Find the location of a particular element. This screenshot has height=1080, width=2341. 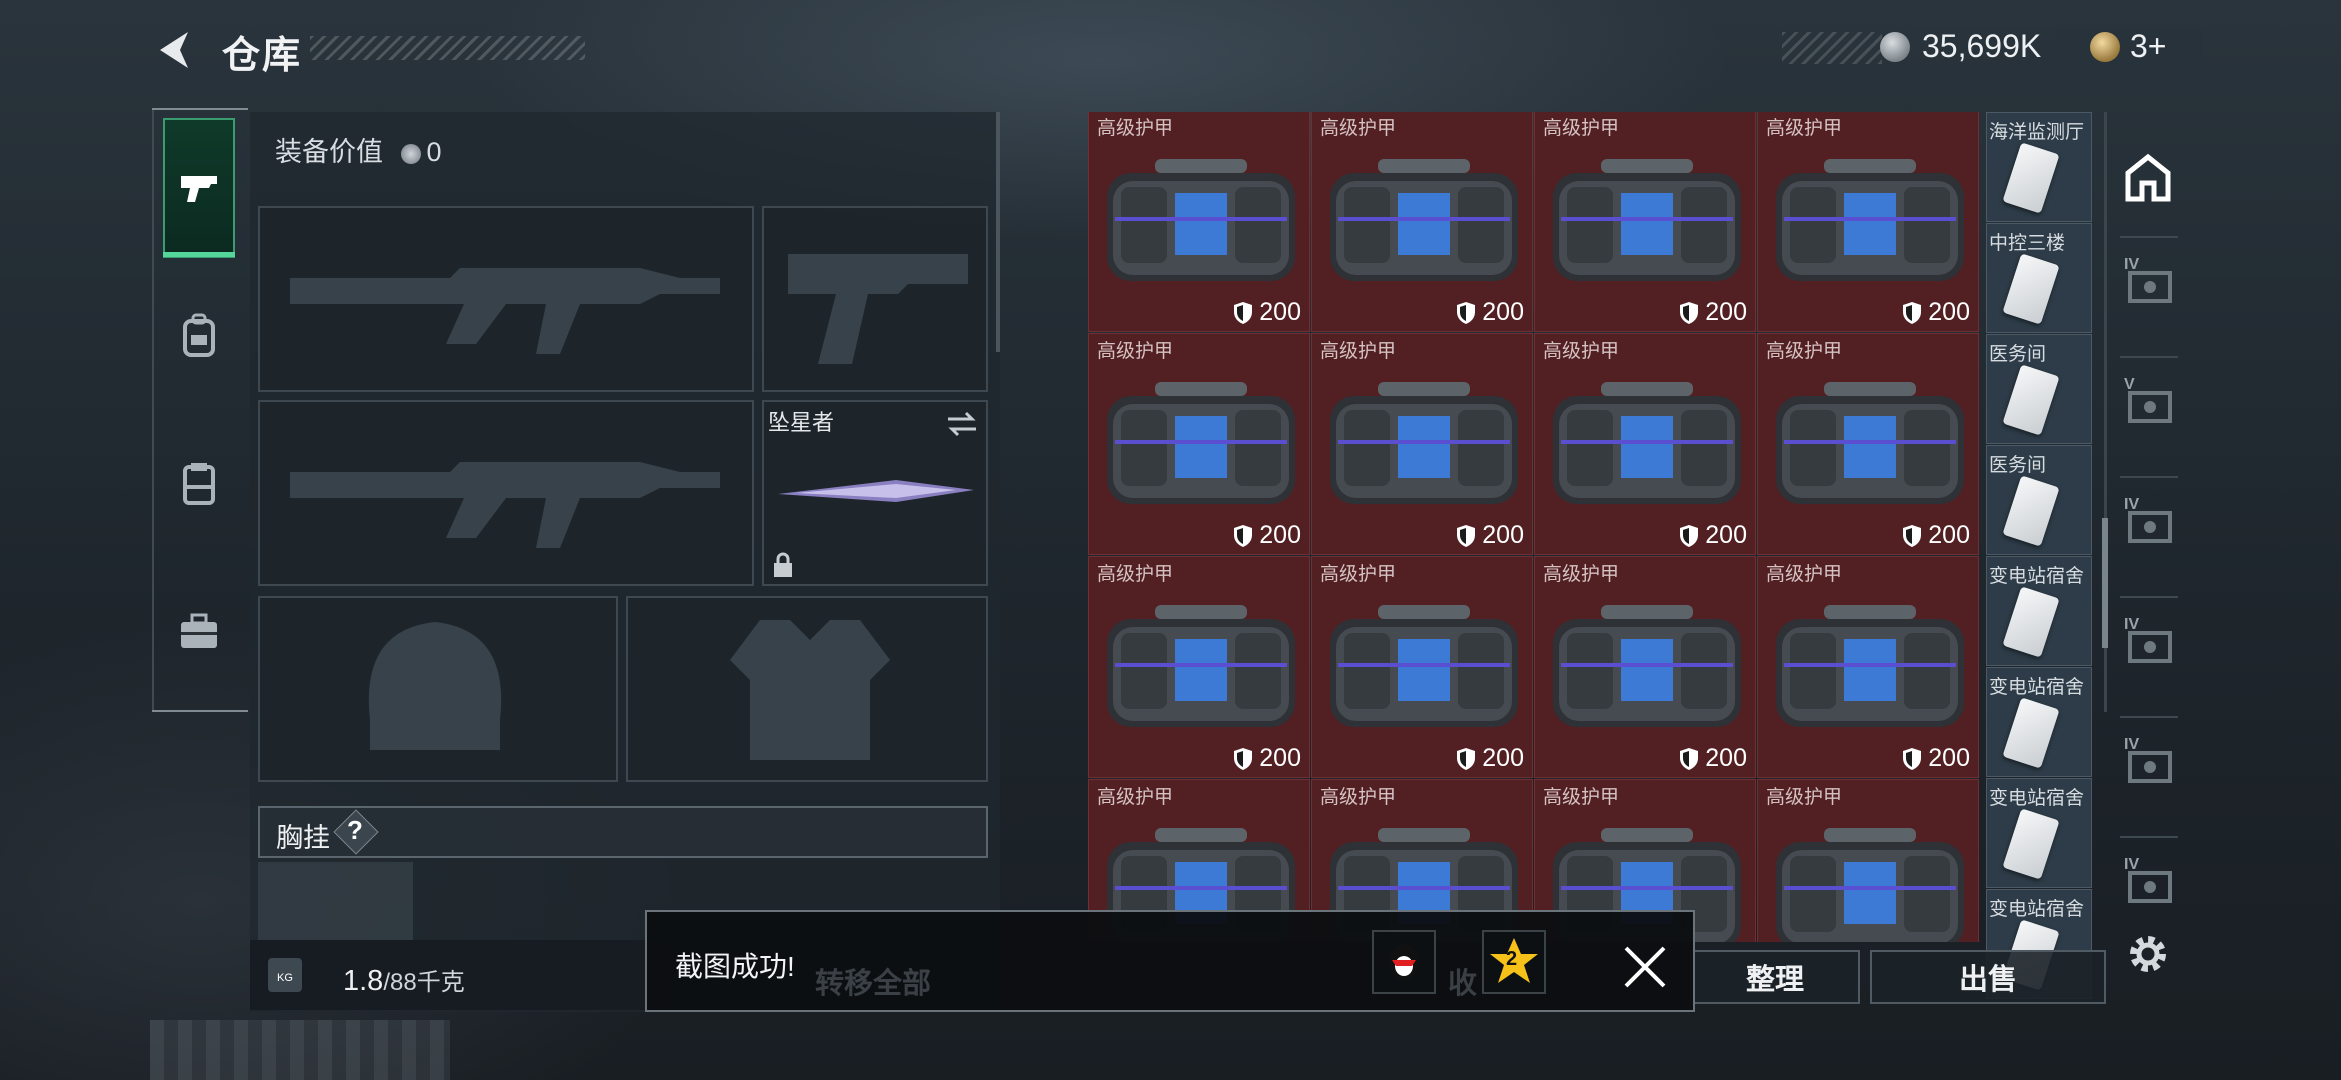

keycard-item: 海洋监测厅 is located at coordinates (2039, 167).